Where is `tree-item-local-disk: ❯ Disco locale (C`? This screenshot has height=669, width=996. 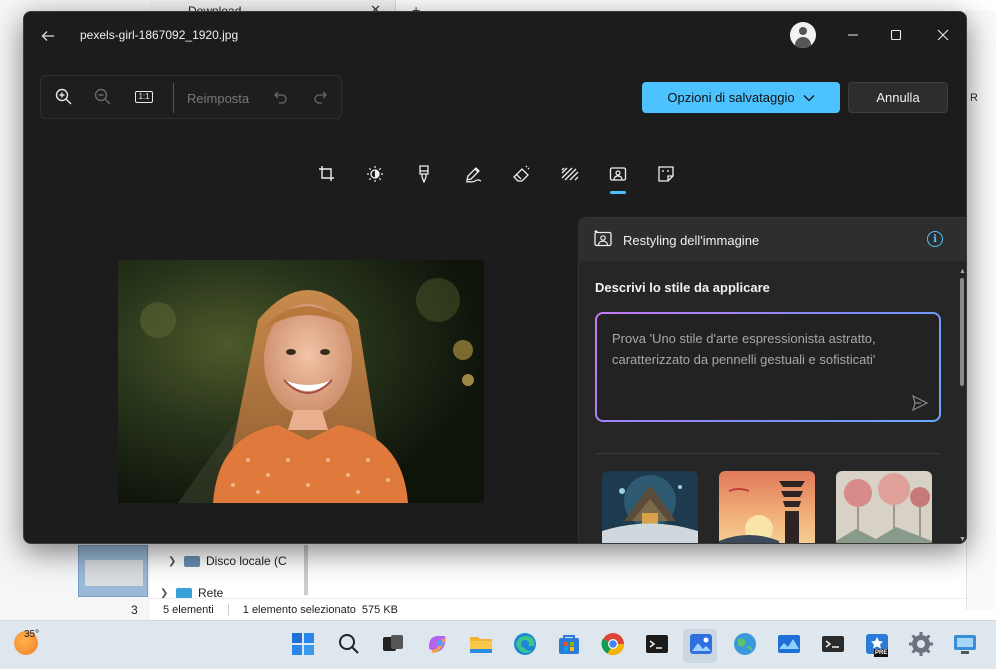 tree-item-local-disk: ❯ Disco locale (C is located at coordinates (227, 561).